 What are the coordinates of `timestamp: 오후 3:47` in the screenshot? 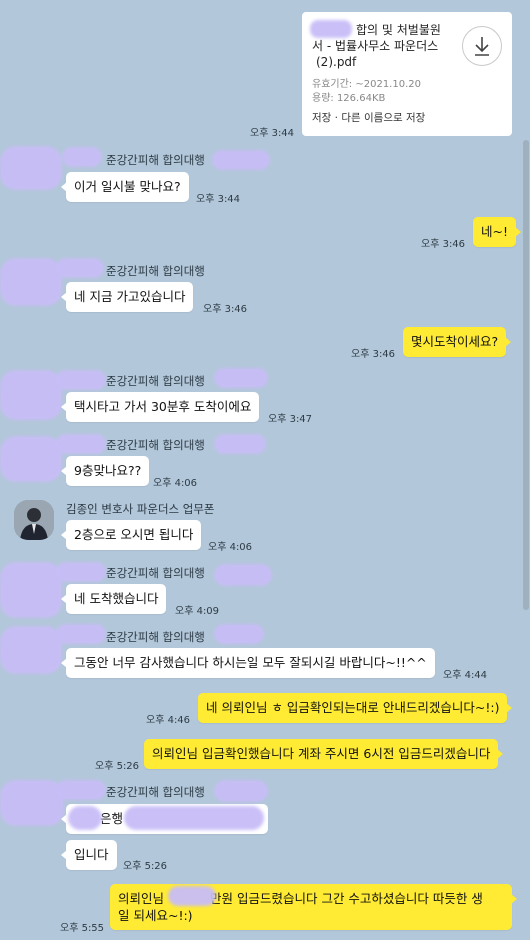 It's located at (290, 419).